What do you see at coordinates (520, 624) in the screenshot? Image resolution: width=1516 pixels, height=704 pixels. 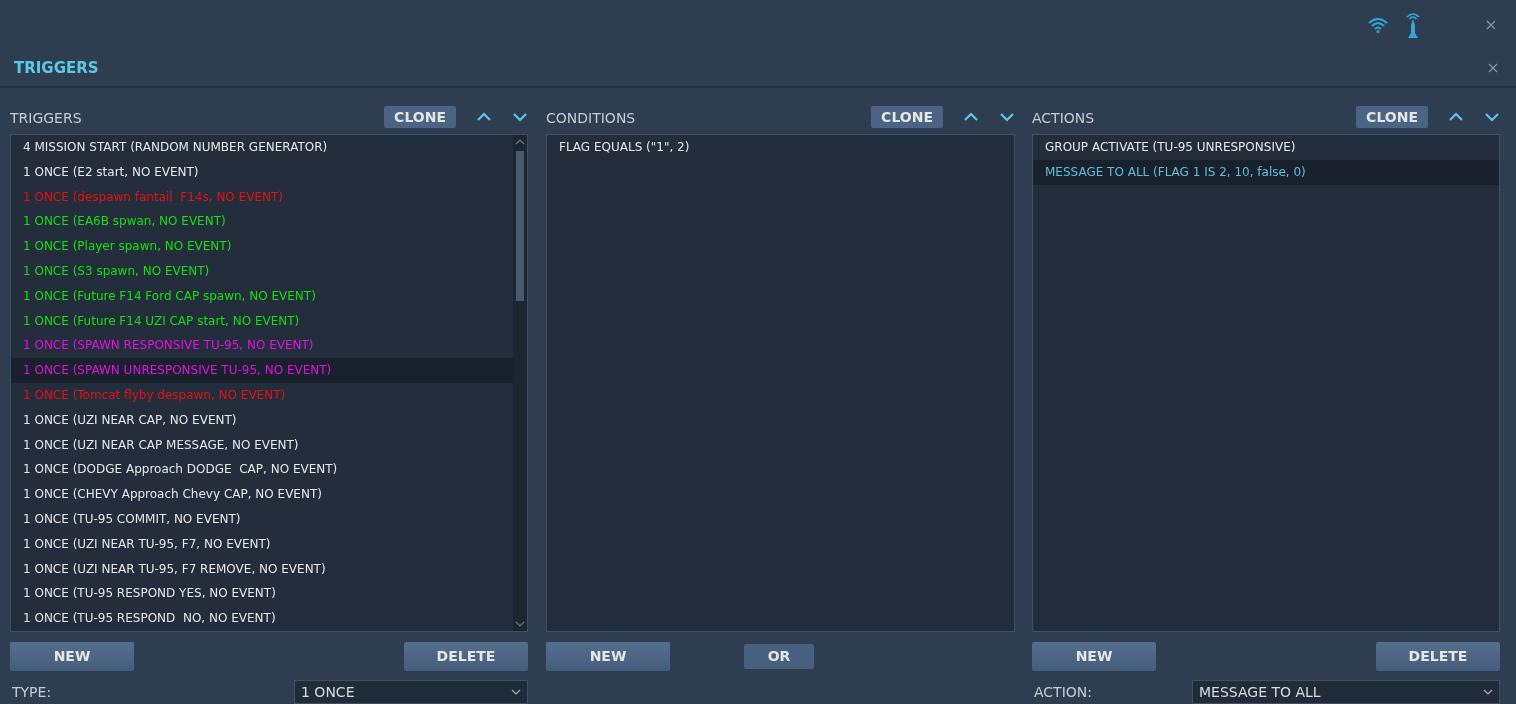 I see `scroll-down-icon` at bounding box center [520, 624].